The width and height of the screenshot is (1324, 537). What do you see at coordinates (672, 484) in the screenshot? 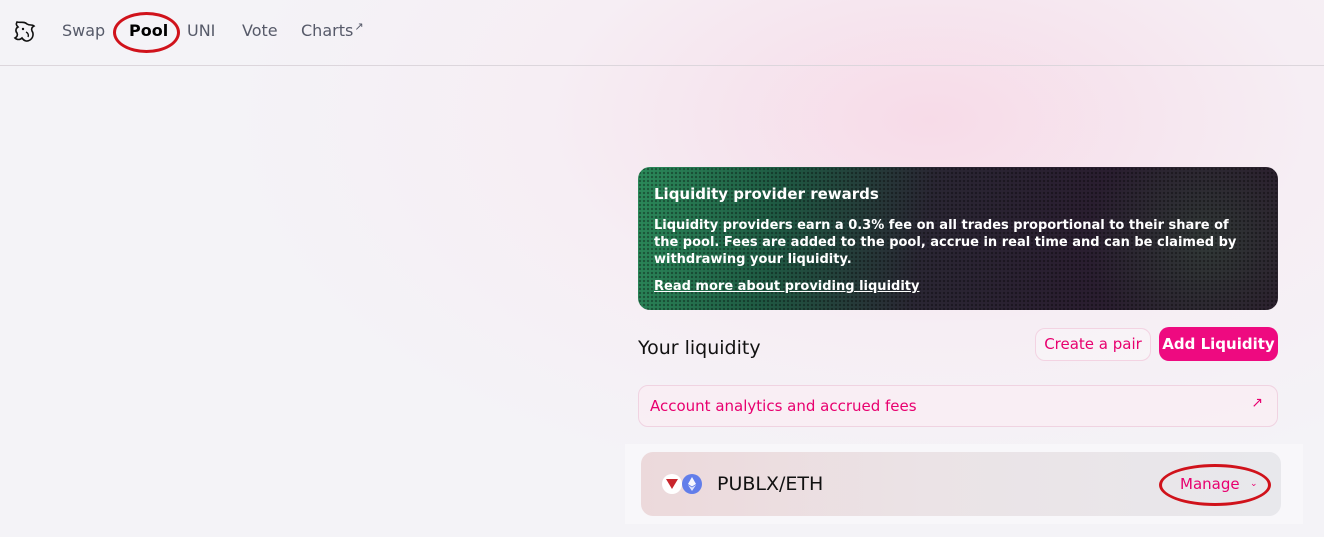
I see `publx-token-icon` at bounding box center [672, 484].